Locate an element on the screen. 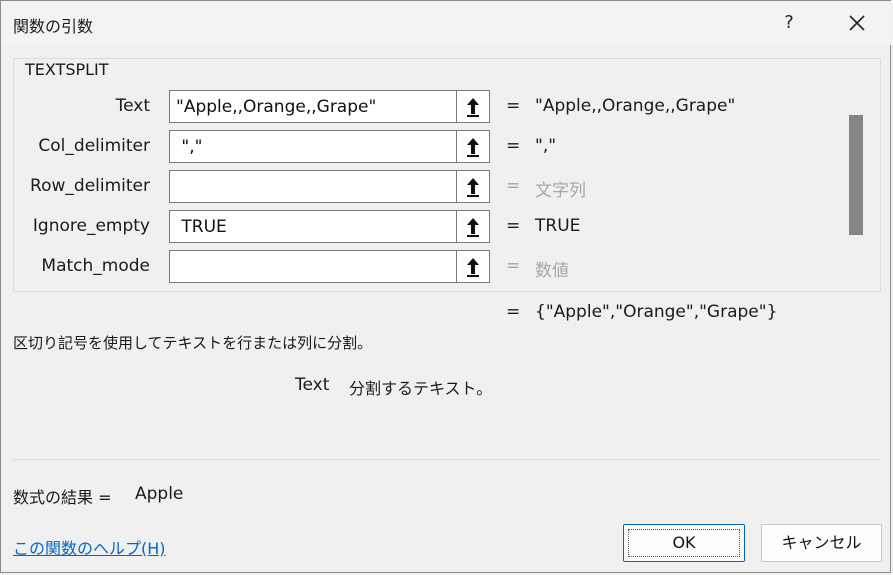  col-delimiter-input is located at coordinates (313, 146).